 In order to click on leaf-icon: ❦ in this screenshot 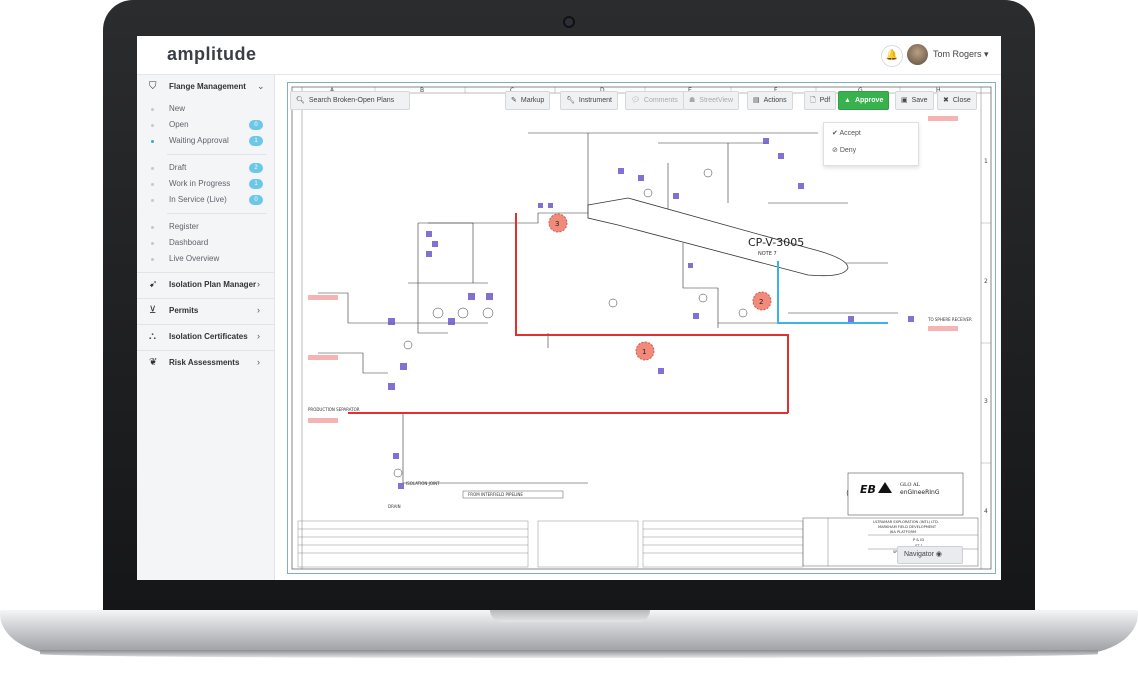, I will do `click(153, 362)`.